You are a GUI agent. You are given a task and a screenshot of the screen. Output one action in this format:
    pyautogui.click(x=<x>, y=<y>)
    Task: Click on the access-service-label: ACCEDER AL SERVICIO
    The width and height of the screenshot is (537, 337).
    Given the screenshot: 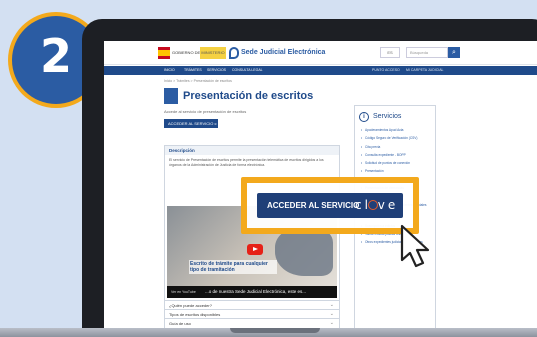 What is the action you would take?
    pyautogui.click(x=313, y=205)
    